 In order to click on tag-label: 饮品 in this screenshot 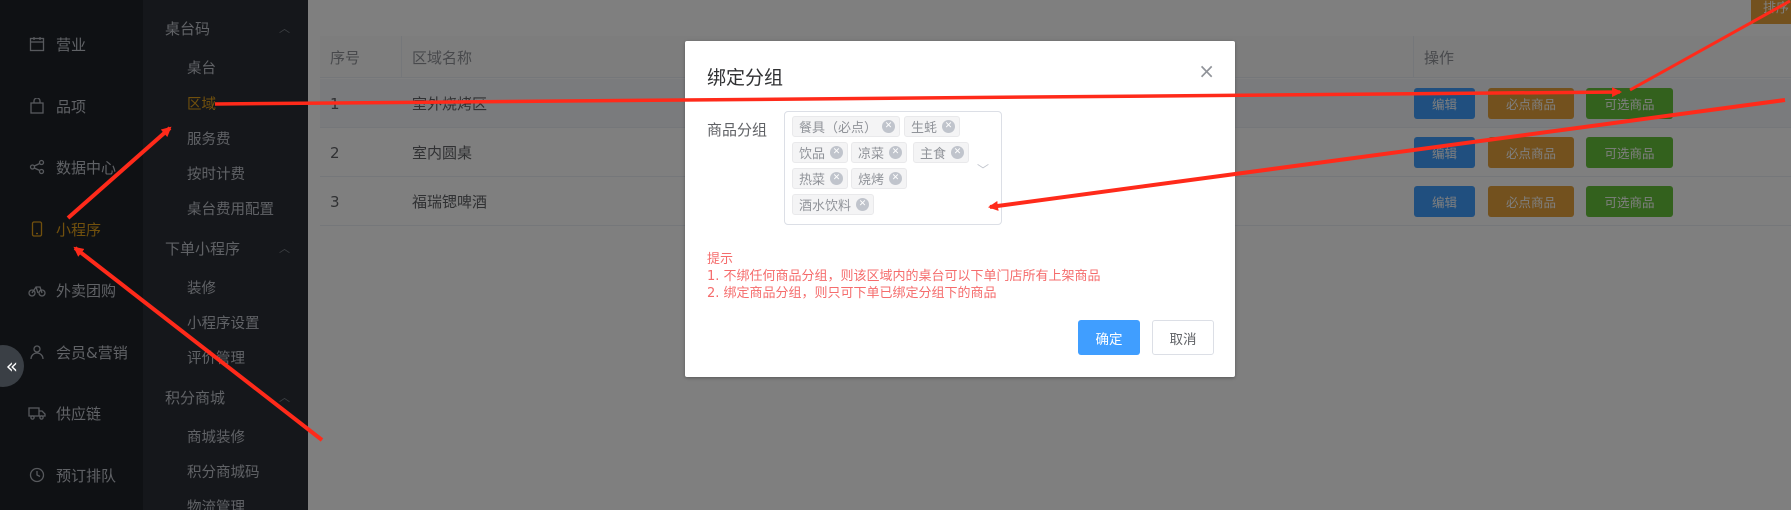, I will do `click(812, 154)`.